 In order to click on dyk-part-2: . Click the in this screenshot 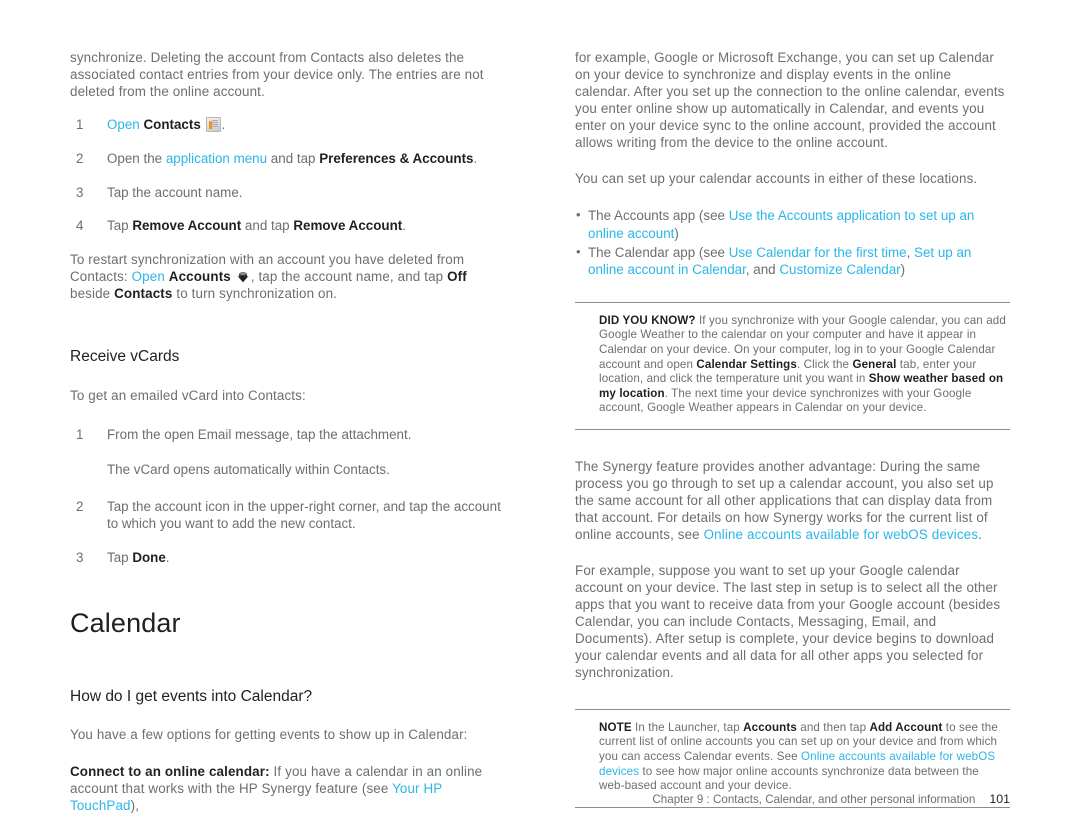, I will do `click(824, 364)`.